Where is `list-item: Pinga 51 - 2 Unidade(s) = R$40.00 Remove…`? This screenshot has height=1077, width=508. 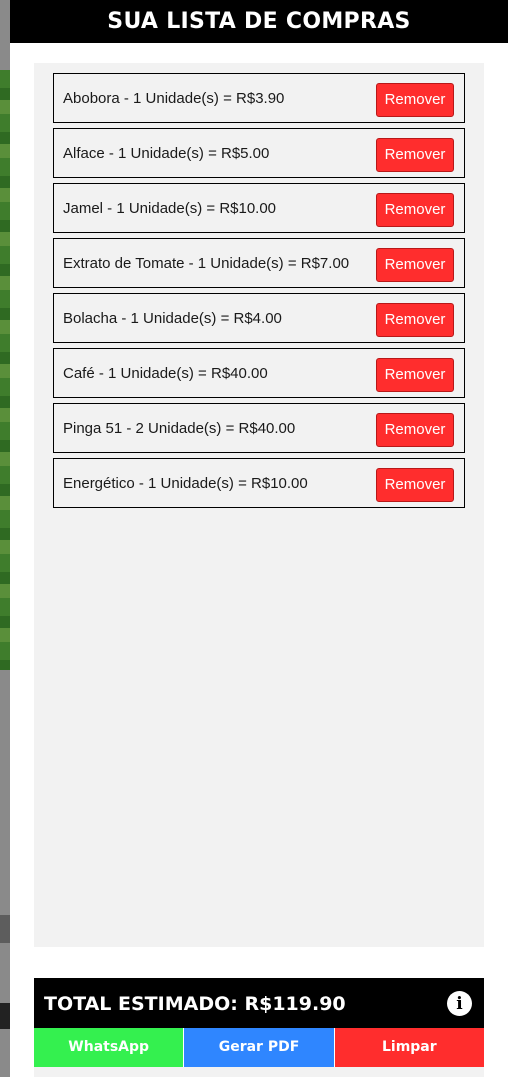
list-item: Pinga 51 - 2 Unidade(s) = R$40.00 Remove… is located at coordinates (259, 428).